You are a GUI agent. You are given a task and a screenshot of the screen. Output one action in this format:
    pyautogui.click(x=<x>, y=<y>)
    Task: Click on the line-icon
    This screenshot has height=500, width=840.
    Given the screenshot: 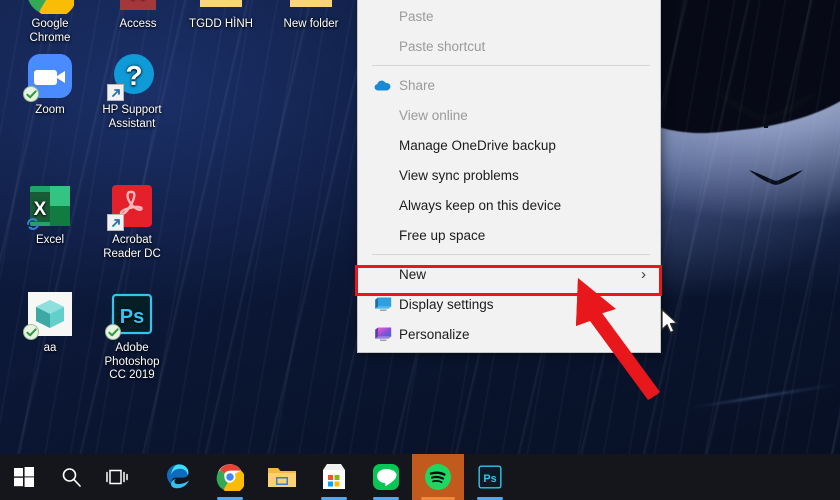 What is the action you would take?
    pyautogui.click(x=386, y=477)
    